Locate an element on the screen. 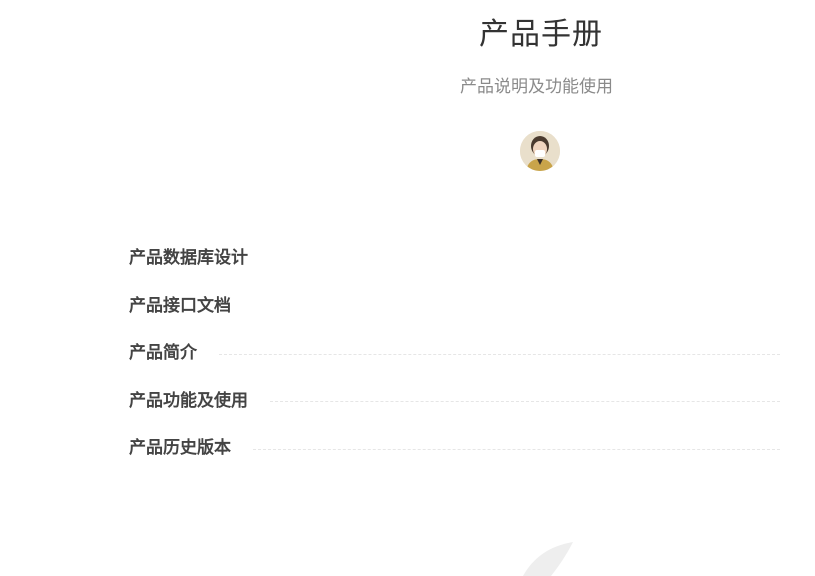 The image size is (815, 576). toc-item-features-usage: 产品功能及使用 is located at coordinates (454, 401).